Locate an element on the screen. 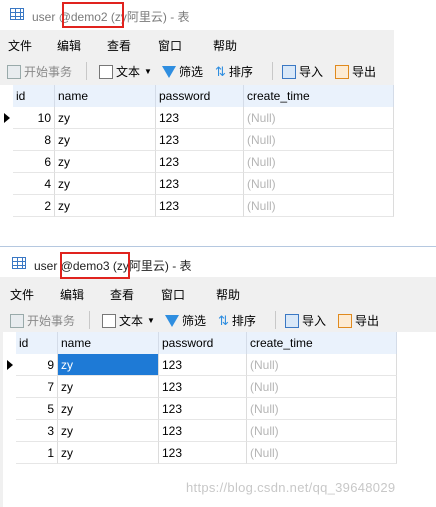 This screenshot has height=507, width=436. export-label: 导出 is located at coordinates (364, 72).